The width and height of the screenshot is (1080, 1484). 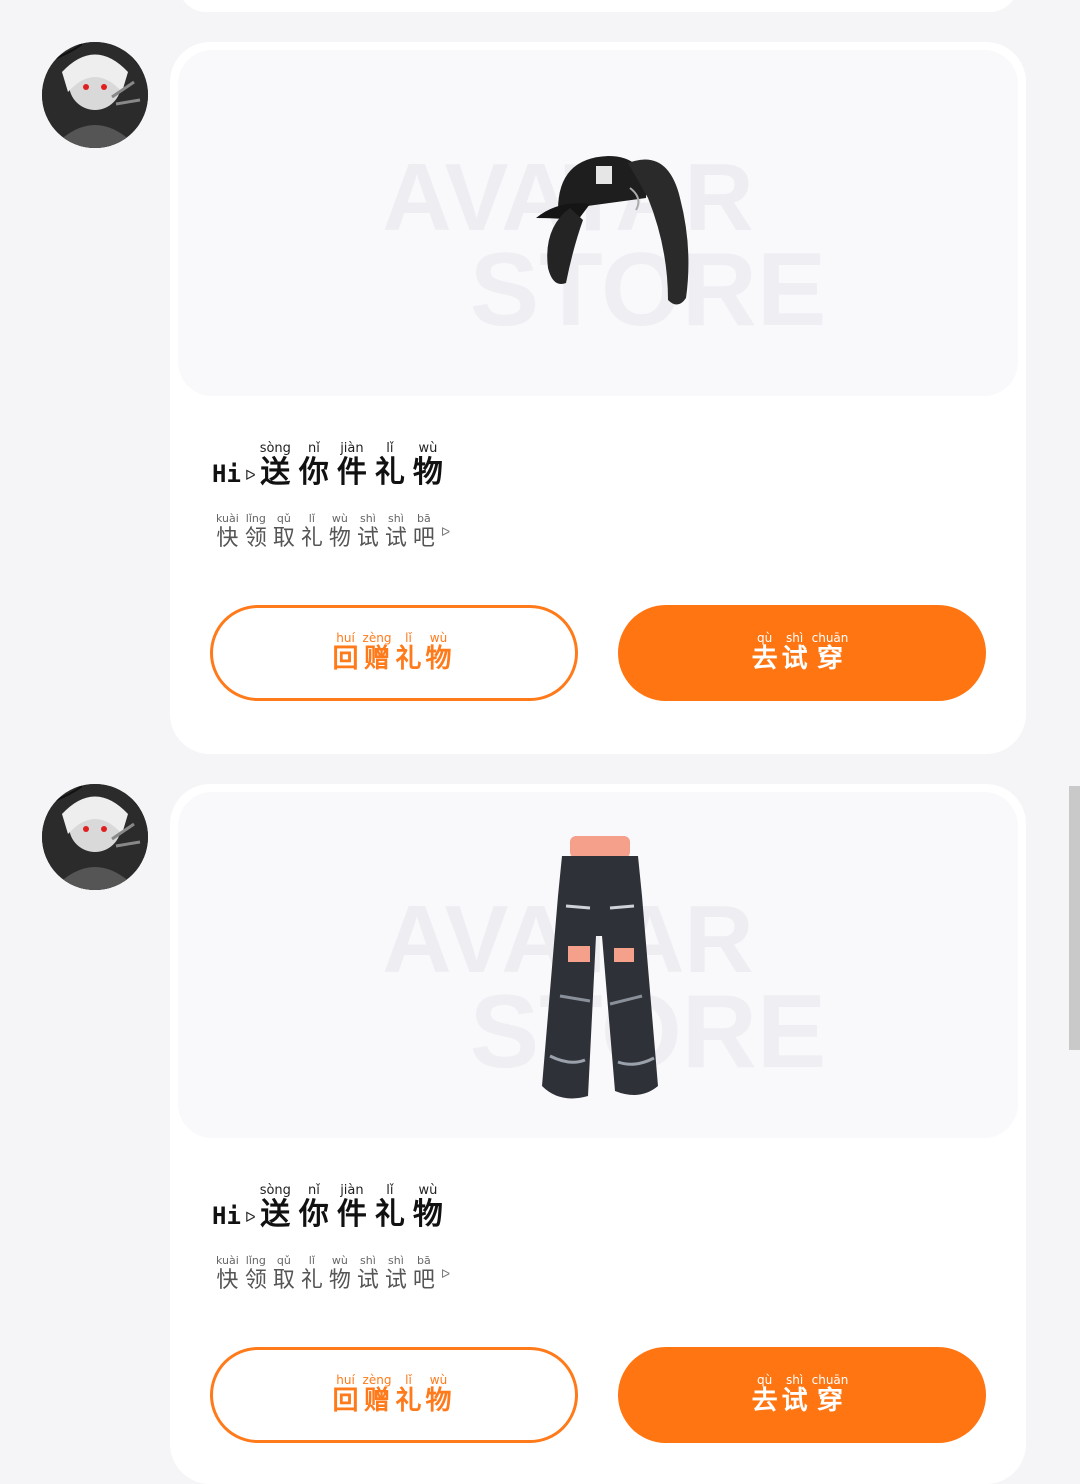 I want to click on hanzi-text: 领, so click(x=255, y=1280).